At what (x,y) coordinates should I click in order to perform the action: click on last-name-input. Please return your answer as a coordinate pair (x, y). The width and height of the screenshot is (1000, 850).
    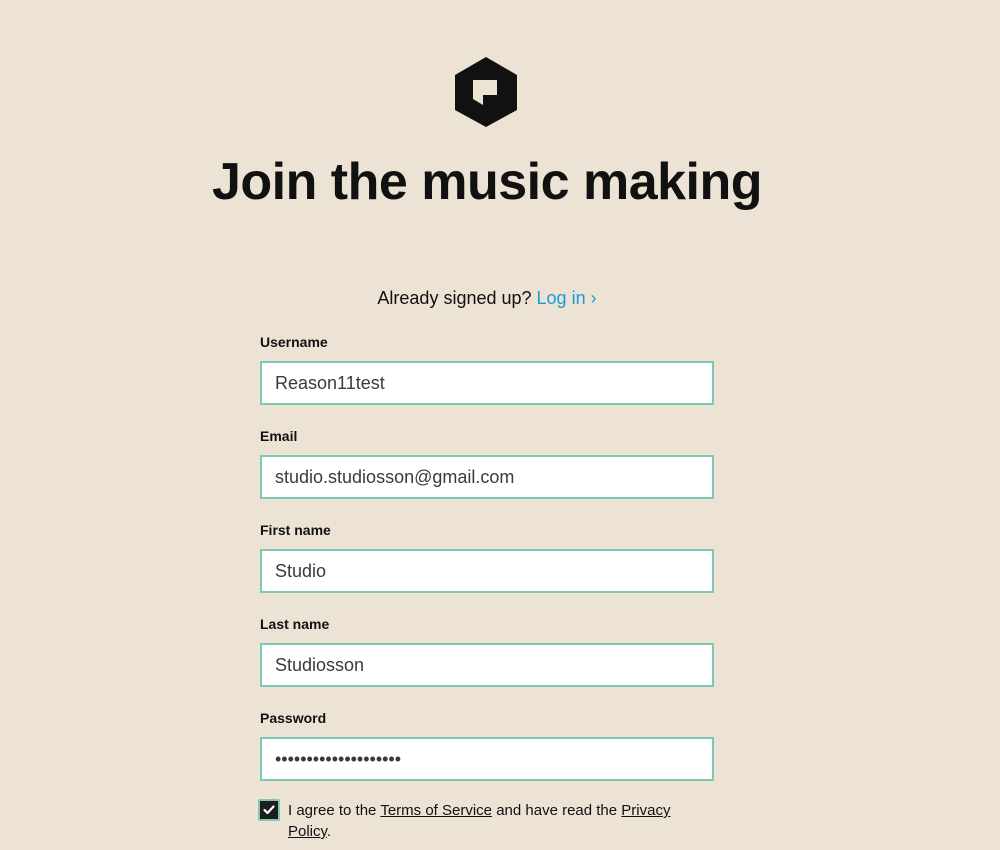
    Looking at the image, I should click on (487, 665).